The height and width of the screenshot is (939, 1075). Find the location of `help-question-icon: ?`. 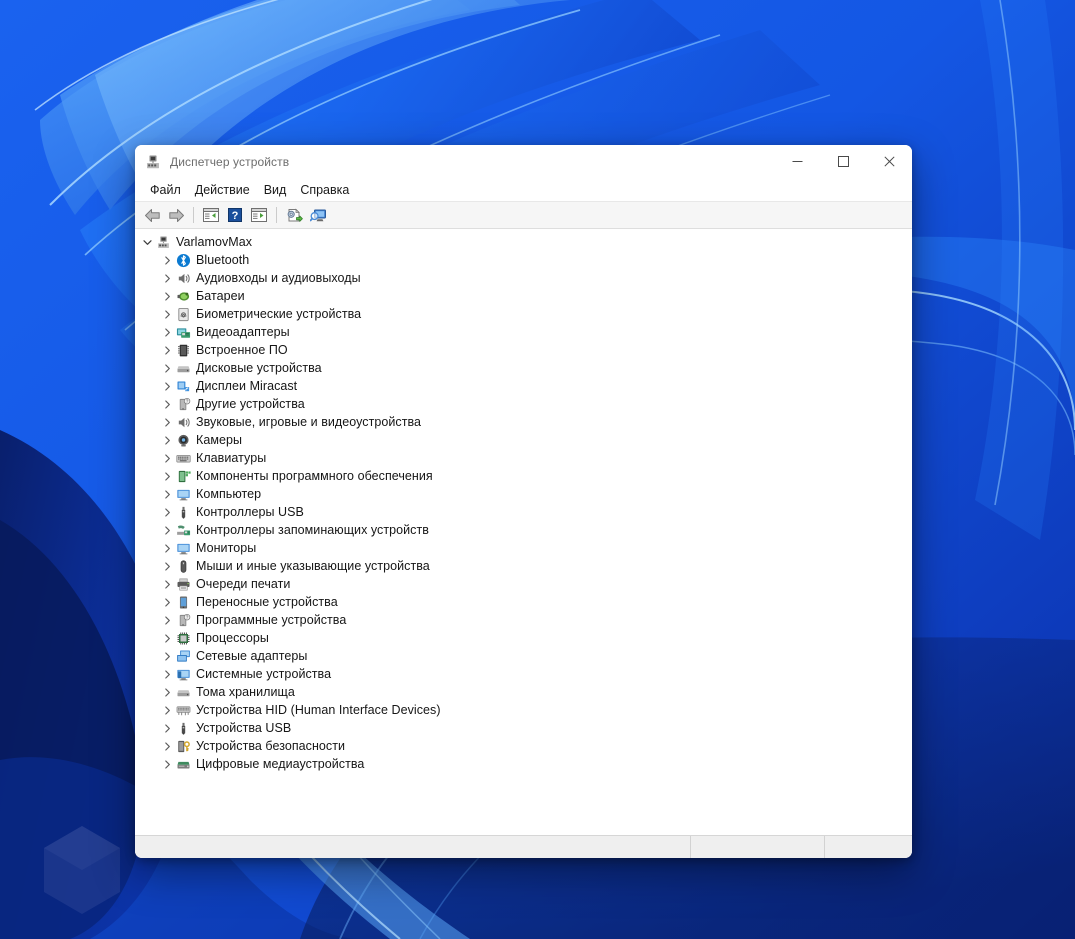

help-question-icon: ? is located at coordinates (235, 215).